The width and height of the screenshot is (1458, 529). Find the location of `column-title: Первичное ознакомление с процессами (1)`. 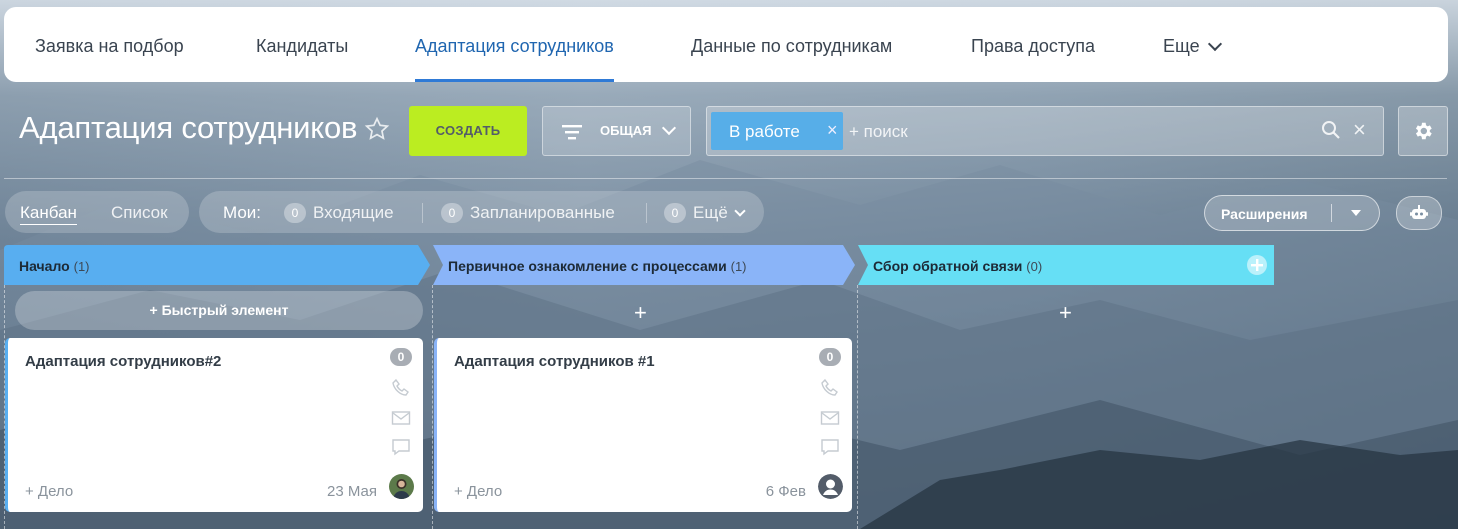

column-title: Первичное ознакомление с процессами (1) is located at coordinates (597, 266).